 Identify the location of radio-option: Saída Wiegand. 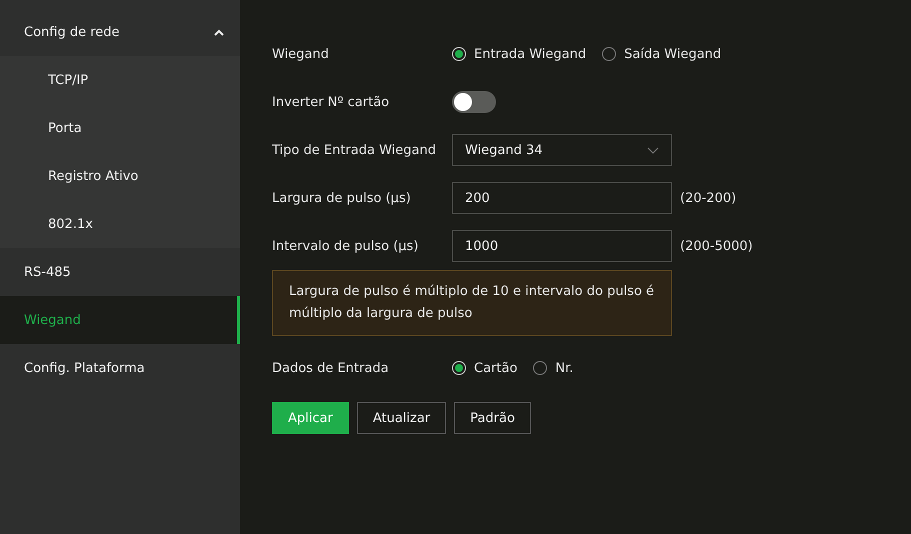
(662, 54).